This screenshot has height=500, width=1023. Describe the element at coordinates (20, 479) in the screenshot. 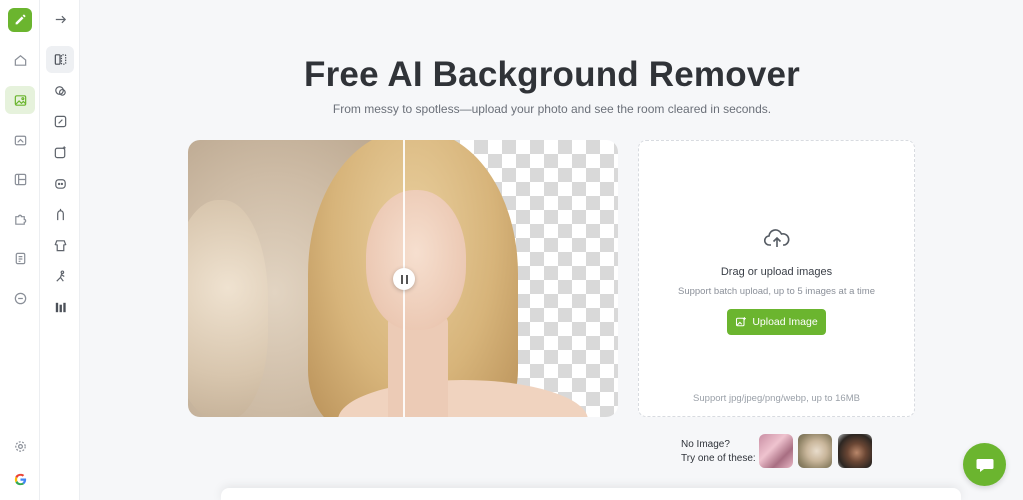

I see `google-icon` at that location.